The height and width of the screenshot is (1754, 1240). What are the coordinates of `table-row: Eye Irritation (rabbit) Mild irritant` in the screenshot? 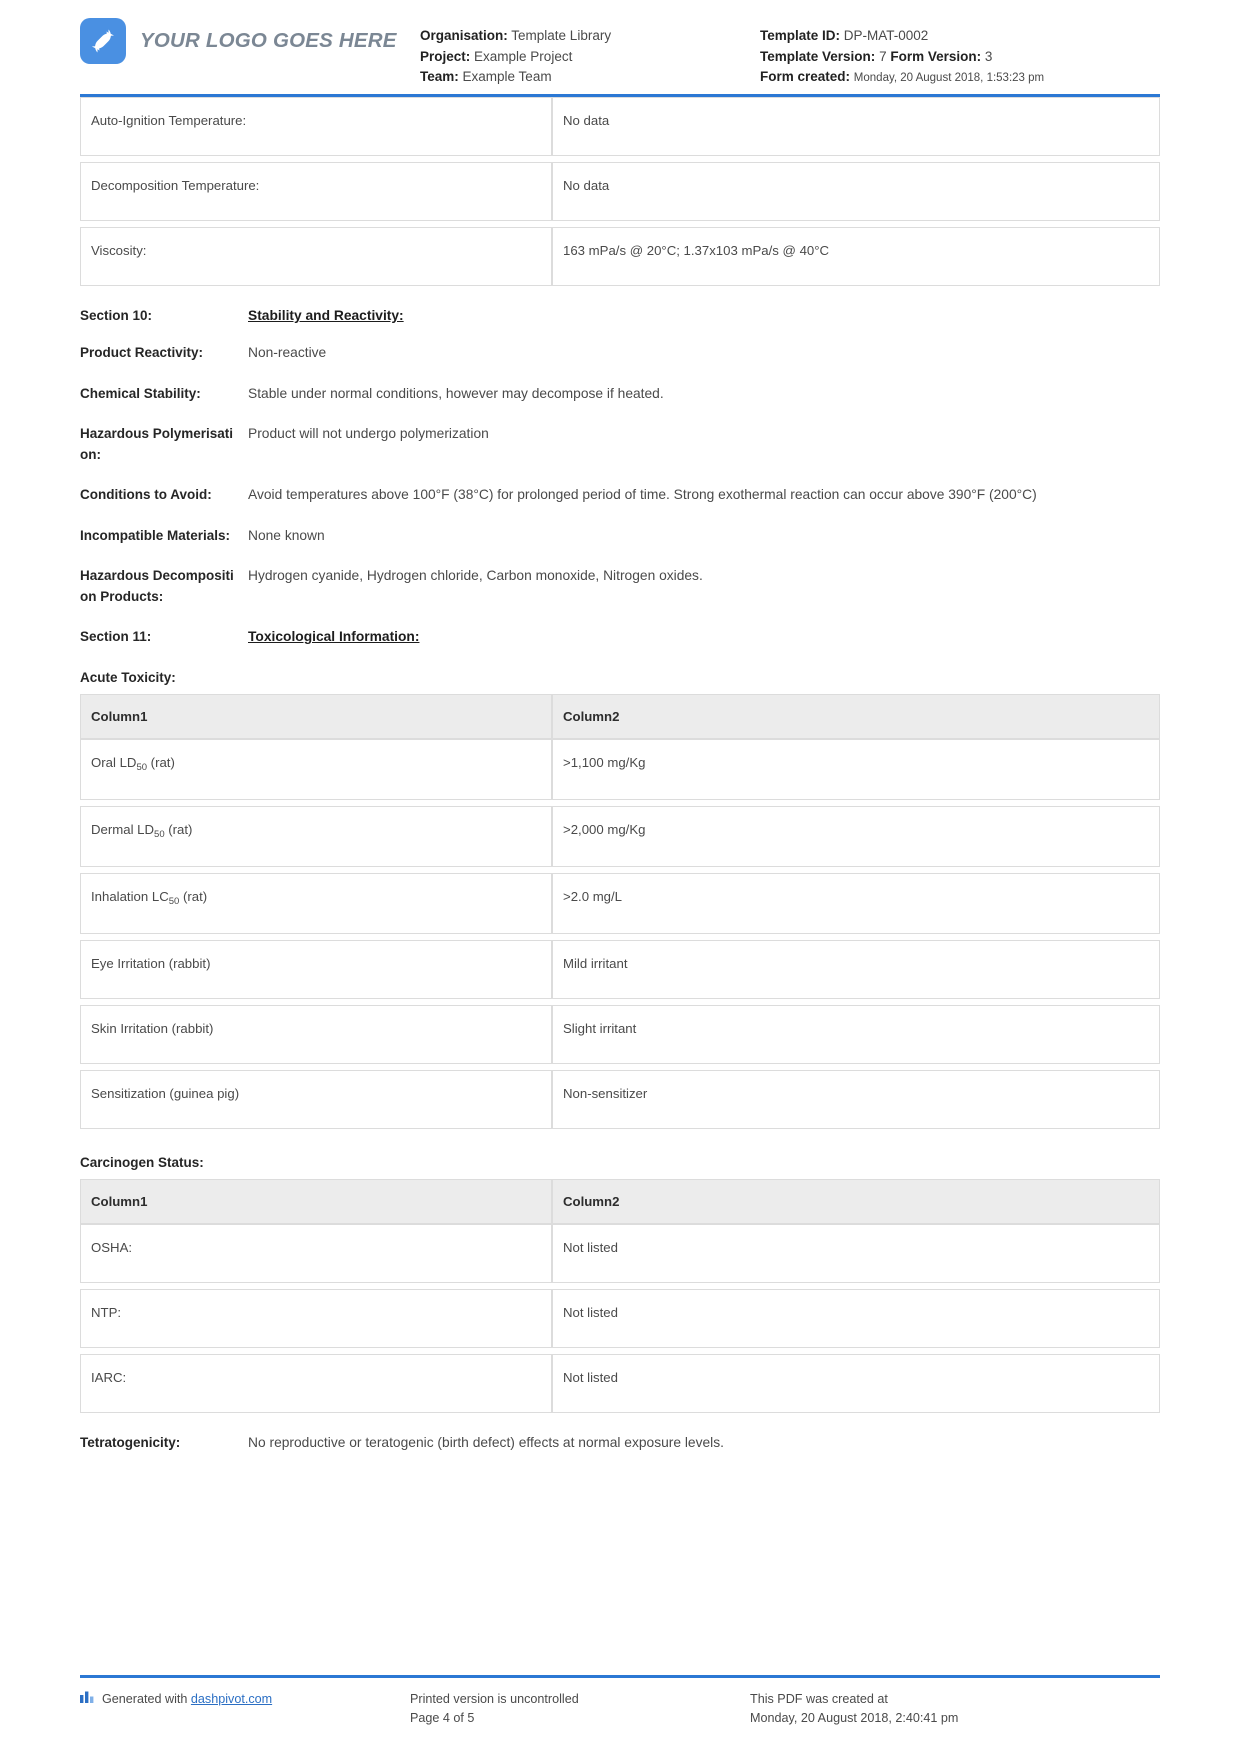 It's located at (620, 969).